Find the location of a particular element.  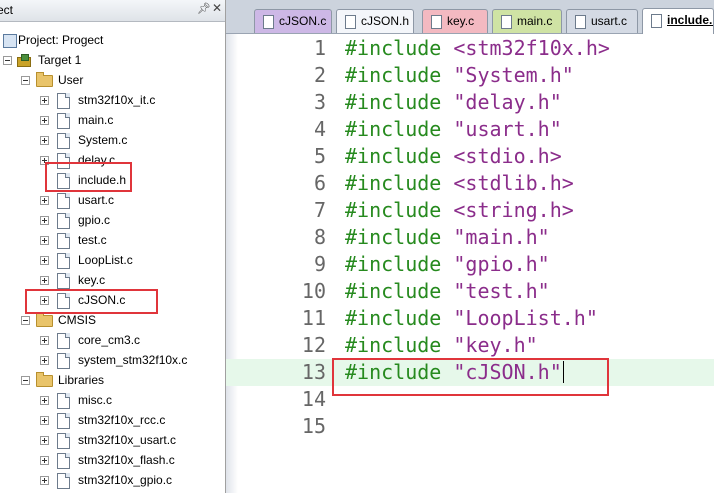

tree-item-target: Target 1 is located at coordinates (112, 60).